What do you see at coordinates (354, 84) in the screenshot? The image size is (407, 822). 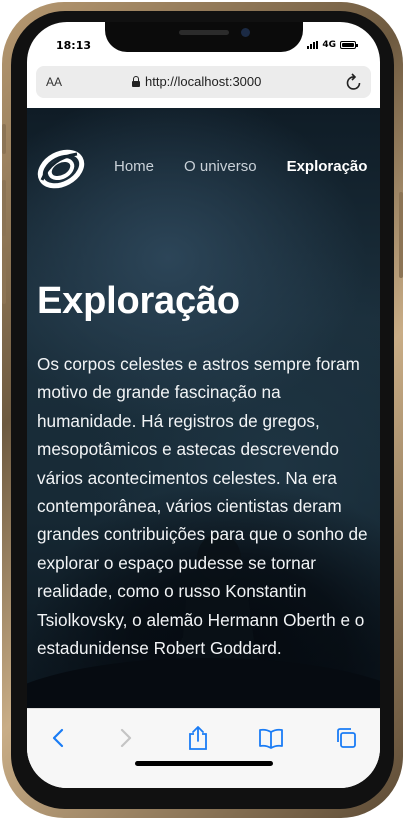 I see `reload-icon` at bounding box center [354, 84].